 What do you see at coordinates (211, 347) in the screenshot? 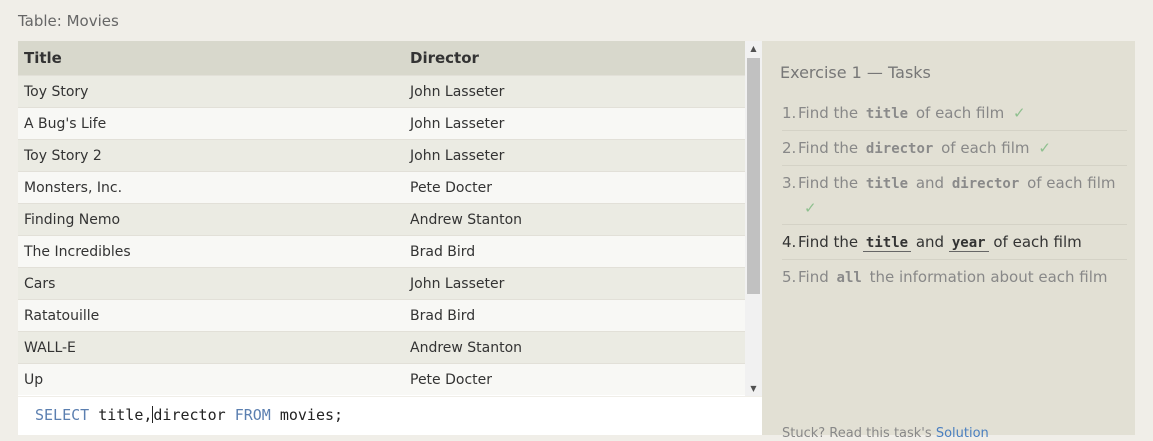
I see `cell-title: WALL-E` at bounding box center [211, 347].